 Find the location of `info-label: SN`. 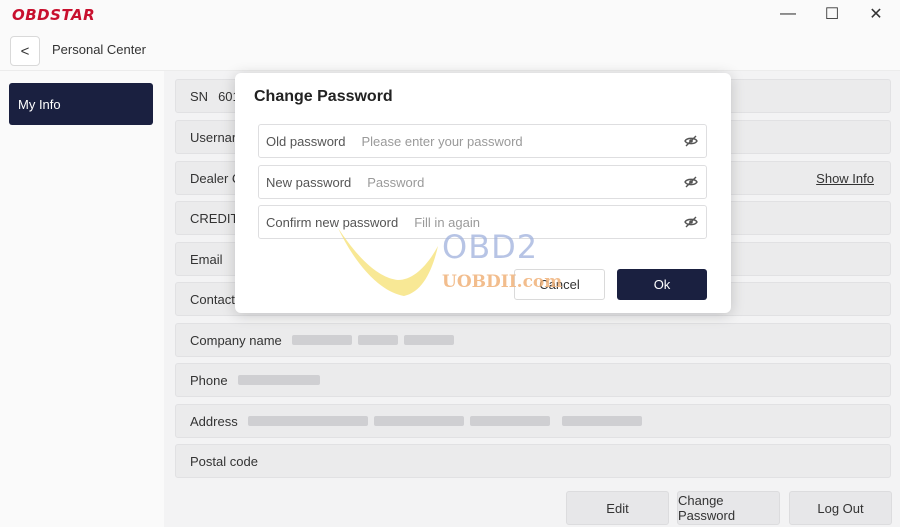

info-label: SN is located at coordinates (199, 96).